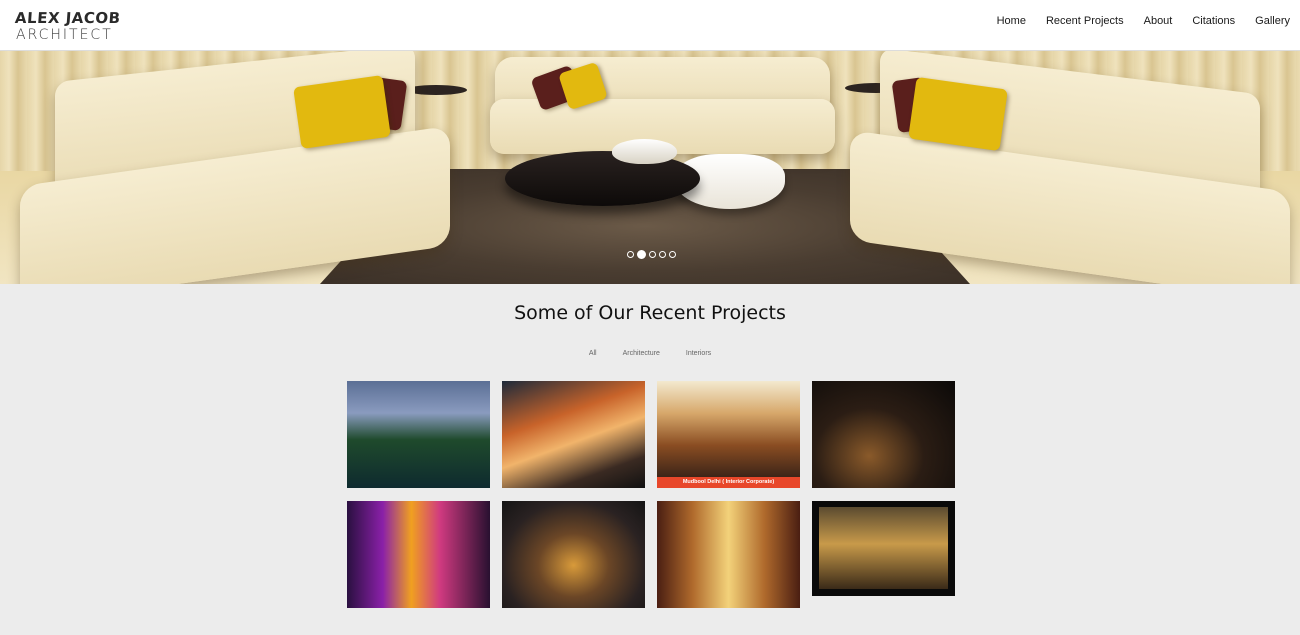  I want to click on project-tile: Mudbool Delhi ( Interior Corporate), so click(728, 434).